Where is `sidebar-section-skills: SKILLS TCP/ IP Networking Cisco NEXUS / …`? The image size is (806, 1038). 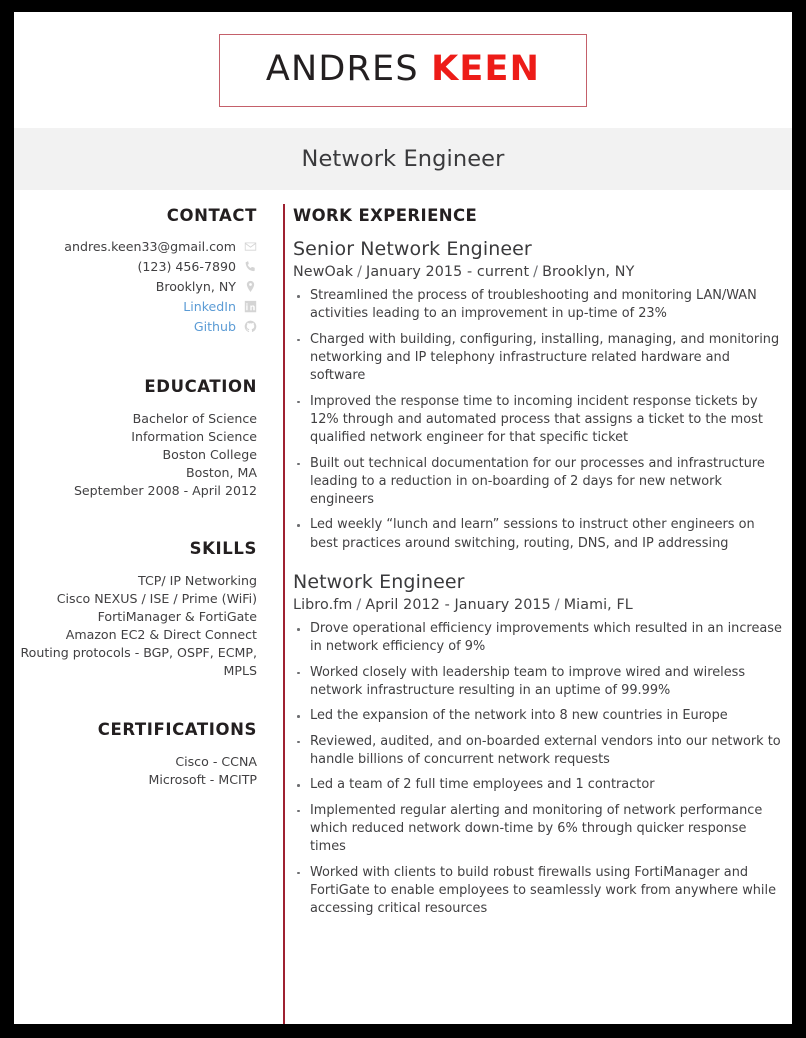 sidebar-section-skills: SKILLS TCP/ IP Networking Cisco NEXUS / … is located at coordinates (139, 609).